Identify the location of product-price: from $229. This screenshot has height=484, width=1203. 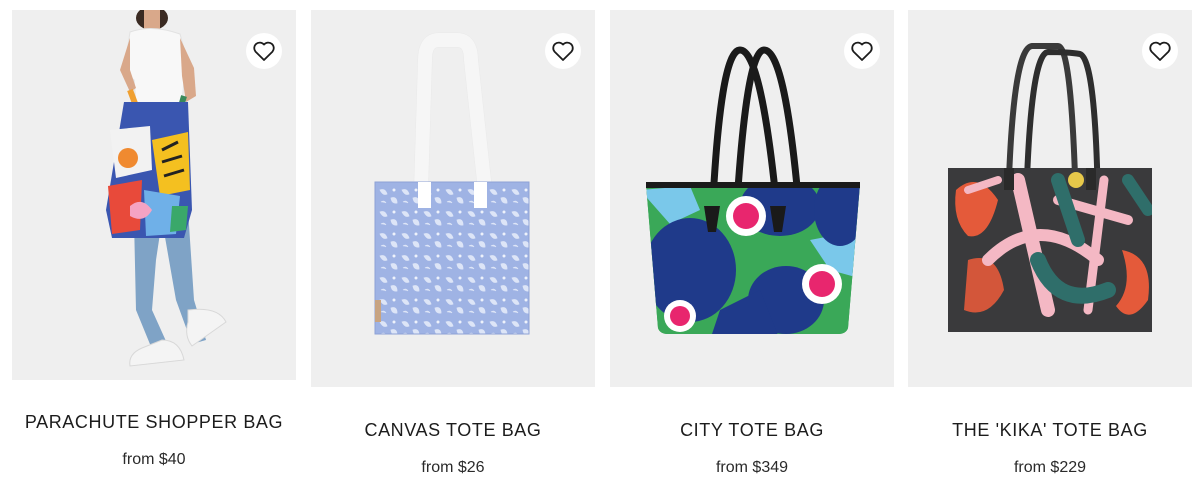
(1050, 467).